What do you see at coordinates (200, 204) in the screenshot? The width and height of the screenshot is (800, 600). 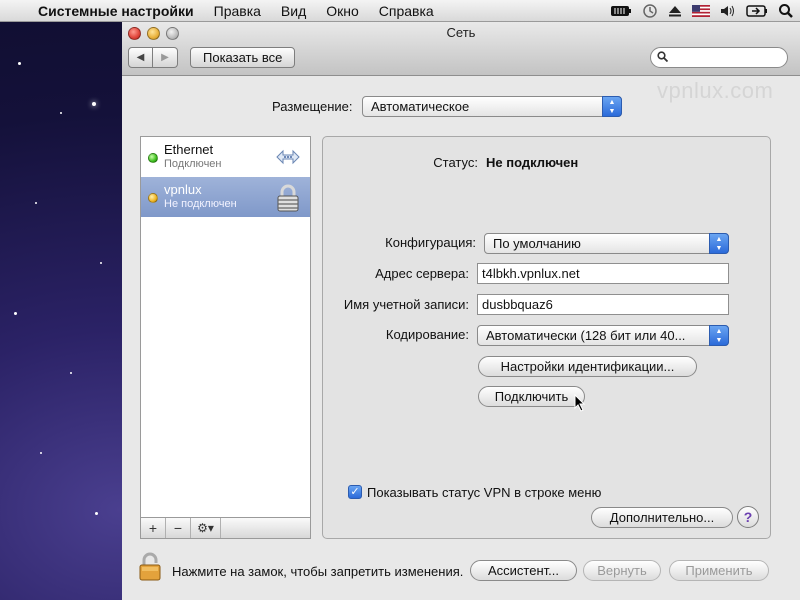 I see `service-status: Не подключен` at bounding box center [200, 204].